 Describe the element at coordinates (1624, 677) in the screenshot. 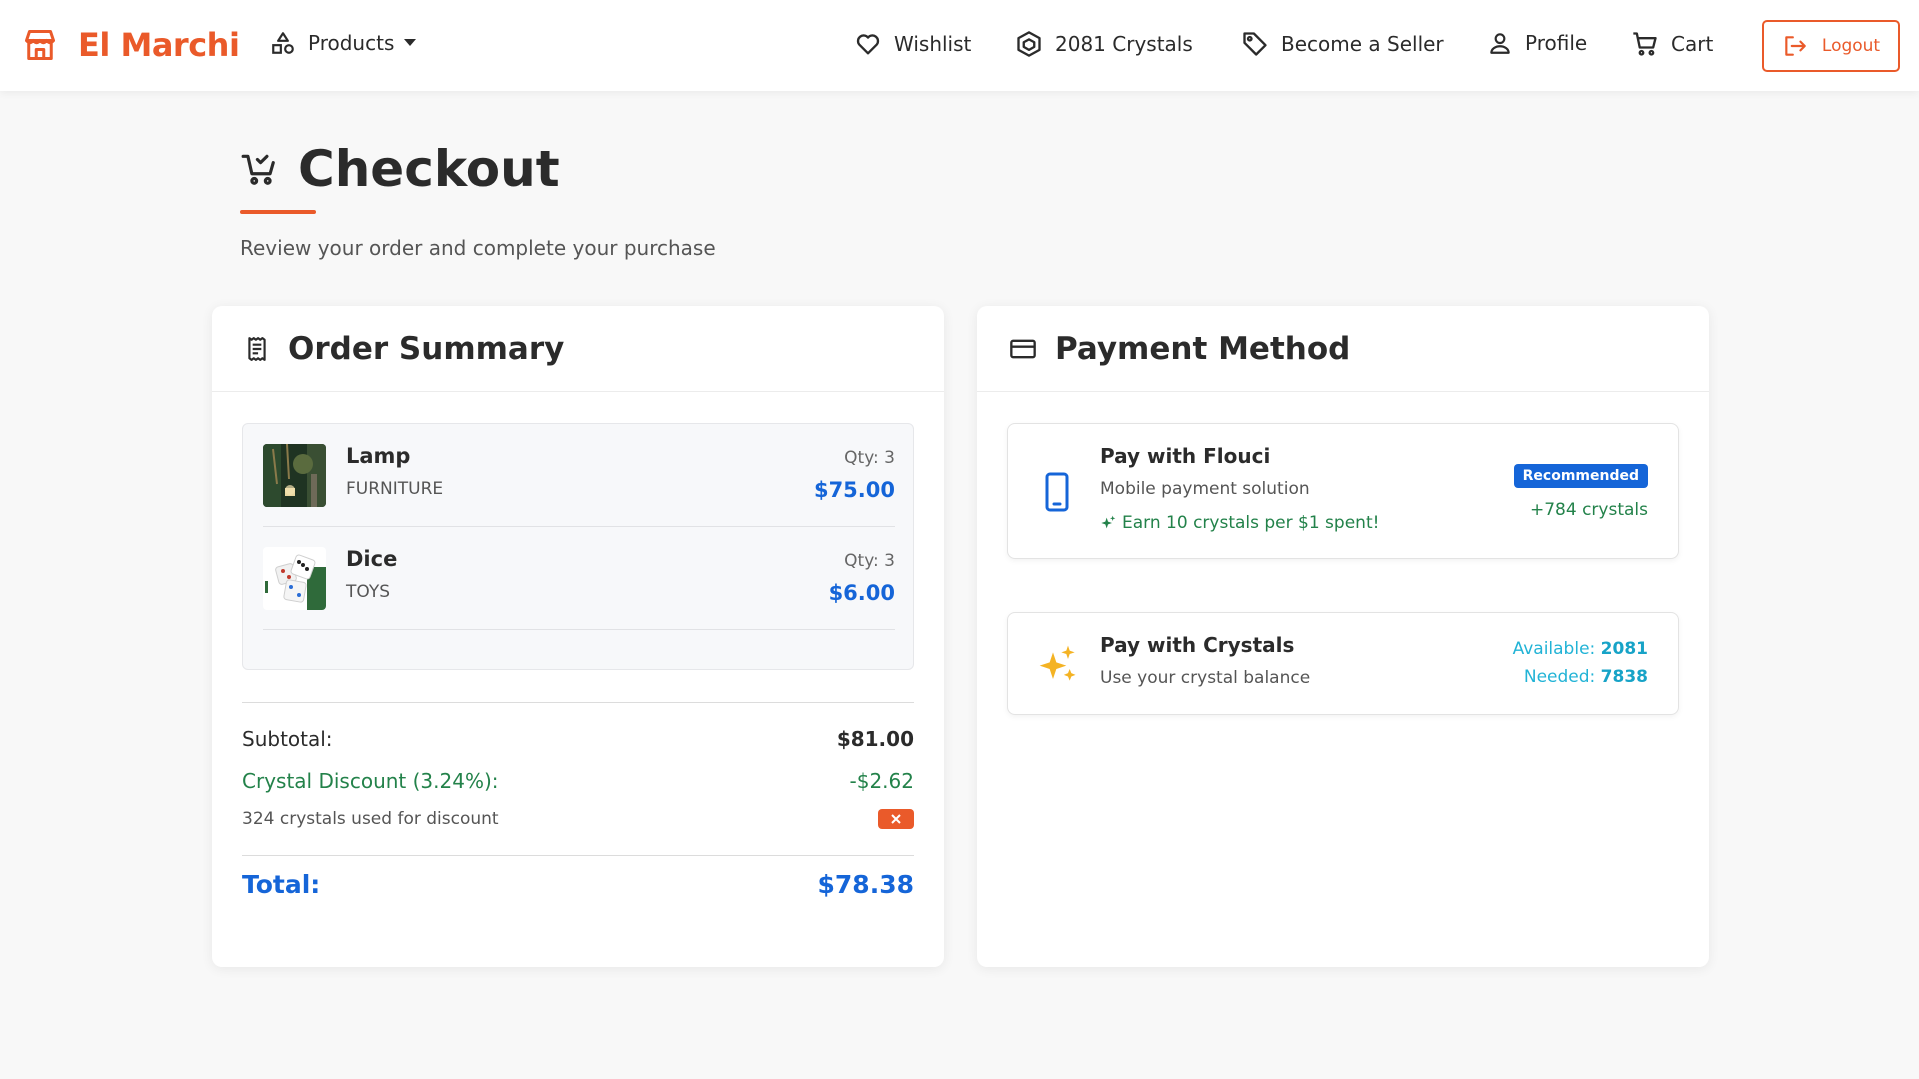

I see `needed-value: 7838` at that location.